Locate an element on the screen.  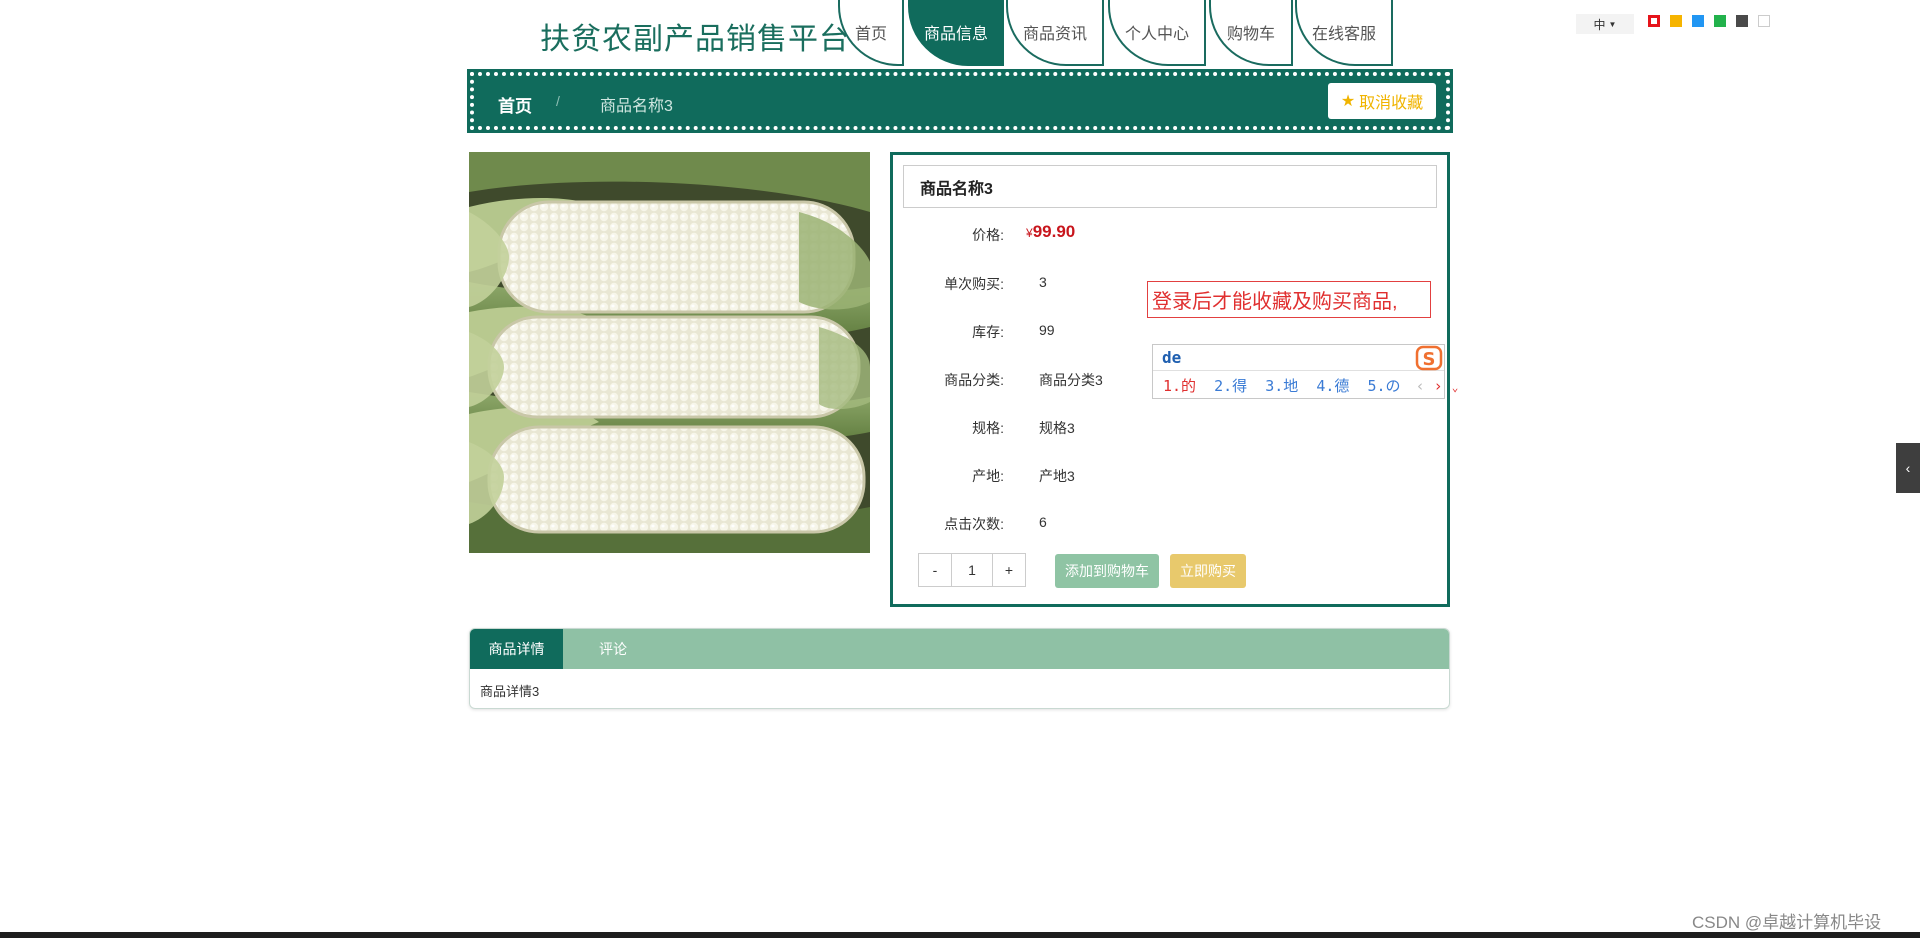
origin-label: 产地: is located at coordinates (988, 476).